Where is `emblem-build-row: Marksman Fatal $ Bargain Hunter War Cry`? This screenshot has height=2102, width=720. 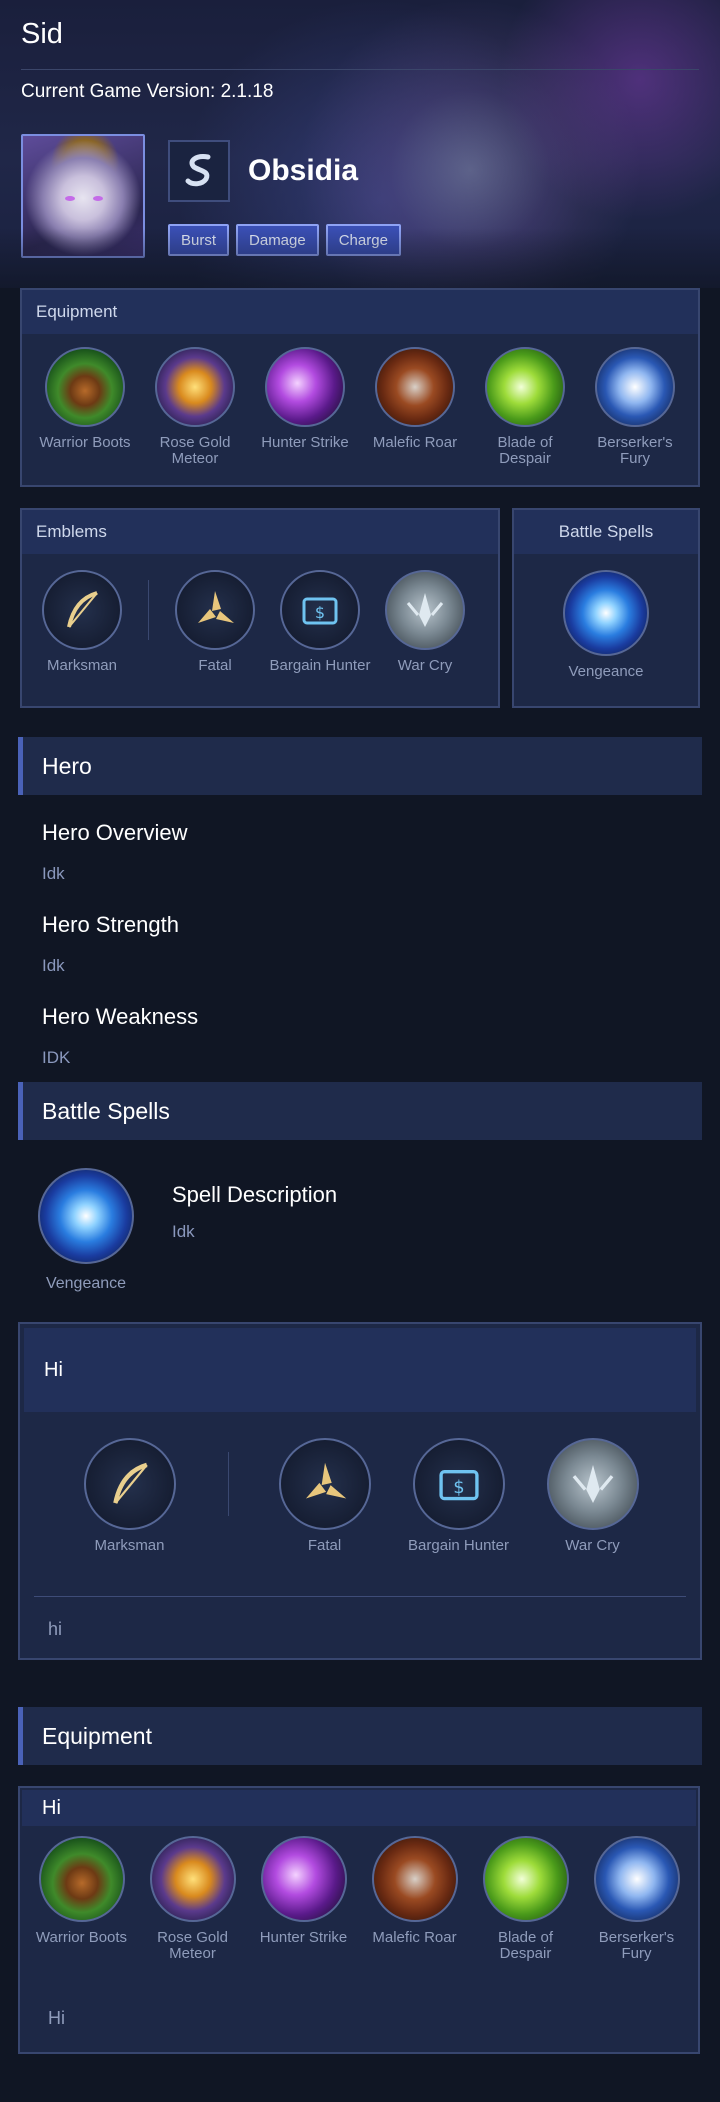 emblem-build-row: Marksman Fatal $ Bargain Hunter War Cry is located at coordinates (360, 1483).